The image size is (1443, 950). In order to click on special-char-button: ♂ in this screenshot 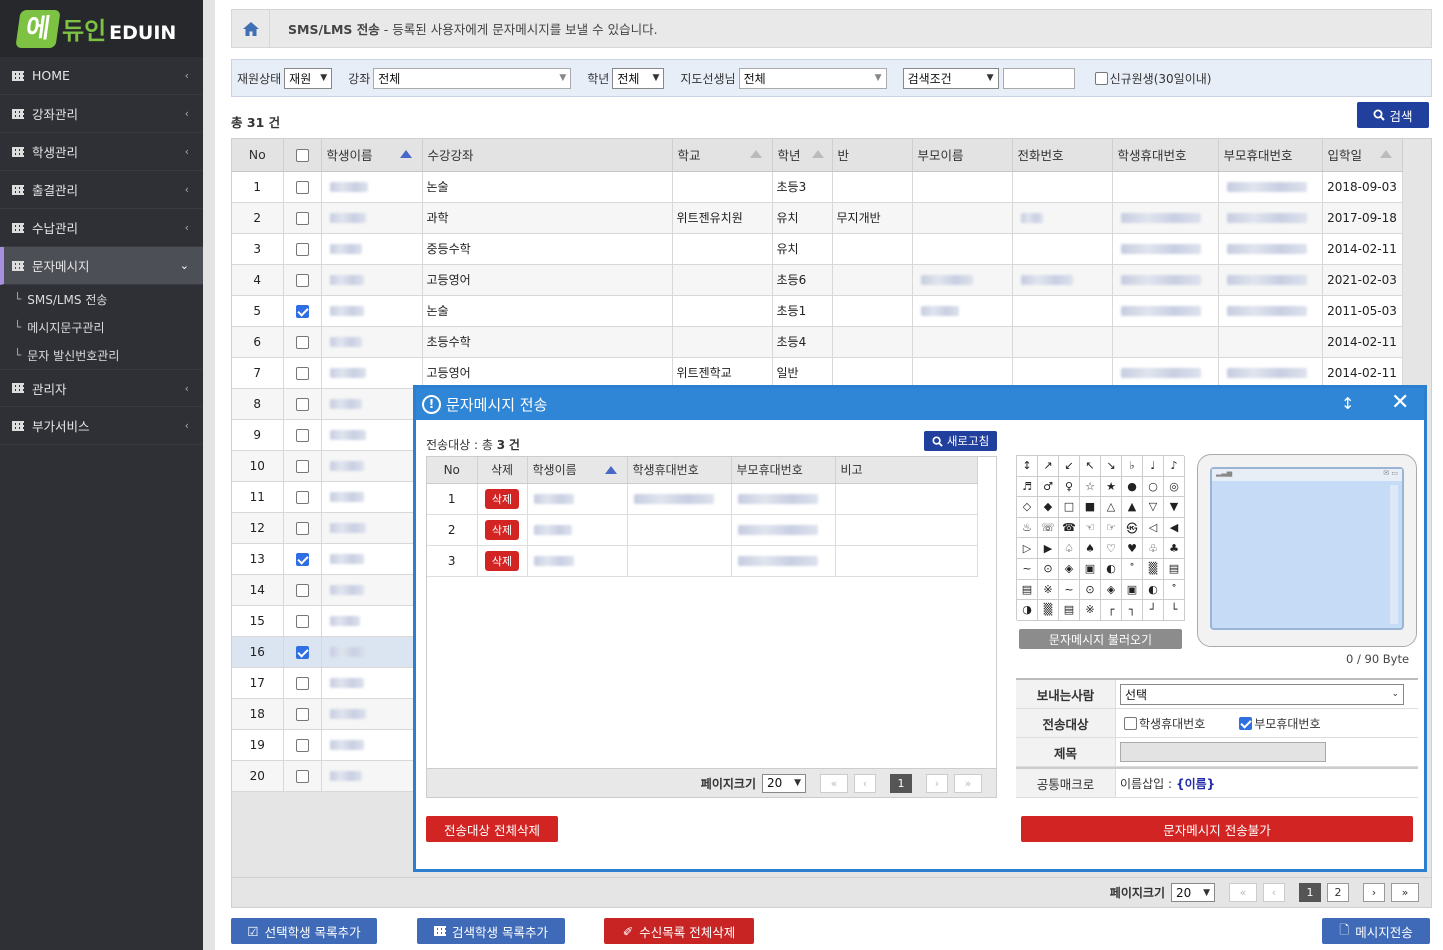, I will do `click(1048, 487)`.